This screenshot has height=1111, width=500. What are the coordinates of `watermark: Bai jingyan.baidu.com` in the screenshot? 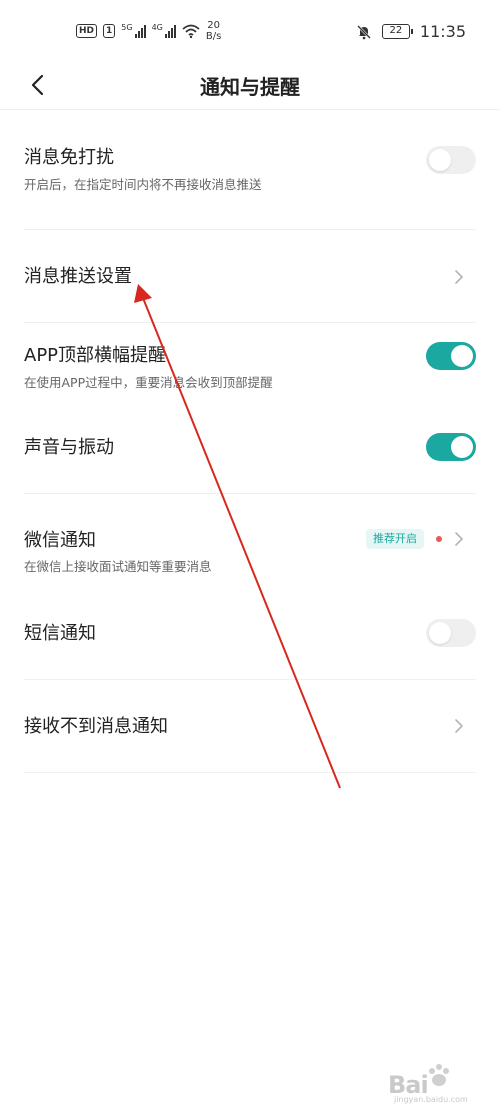 It's located at (438, 1084).